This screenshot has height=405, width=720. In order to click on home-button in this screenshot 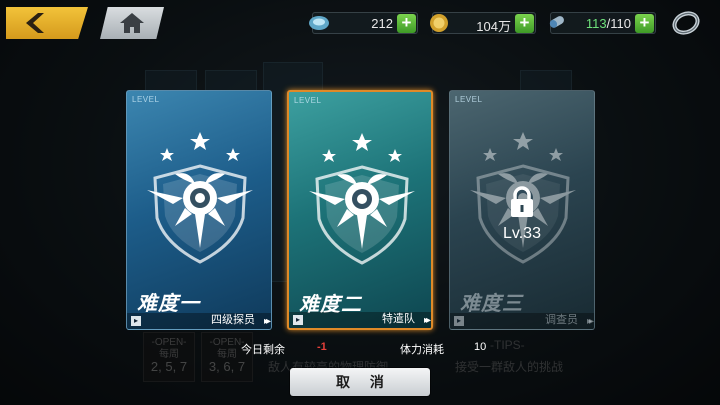, I will do `click(132, 23)`.